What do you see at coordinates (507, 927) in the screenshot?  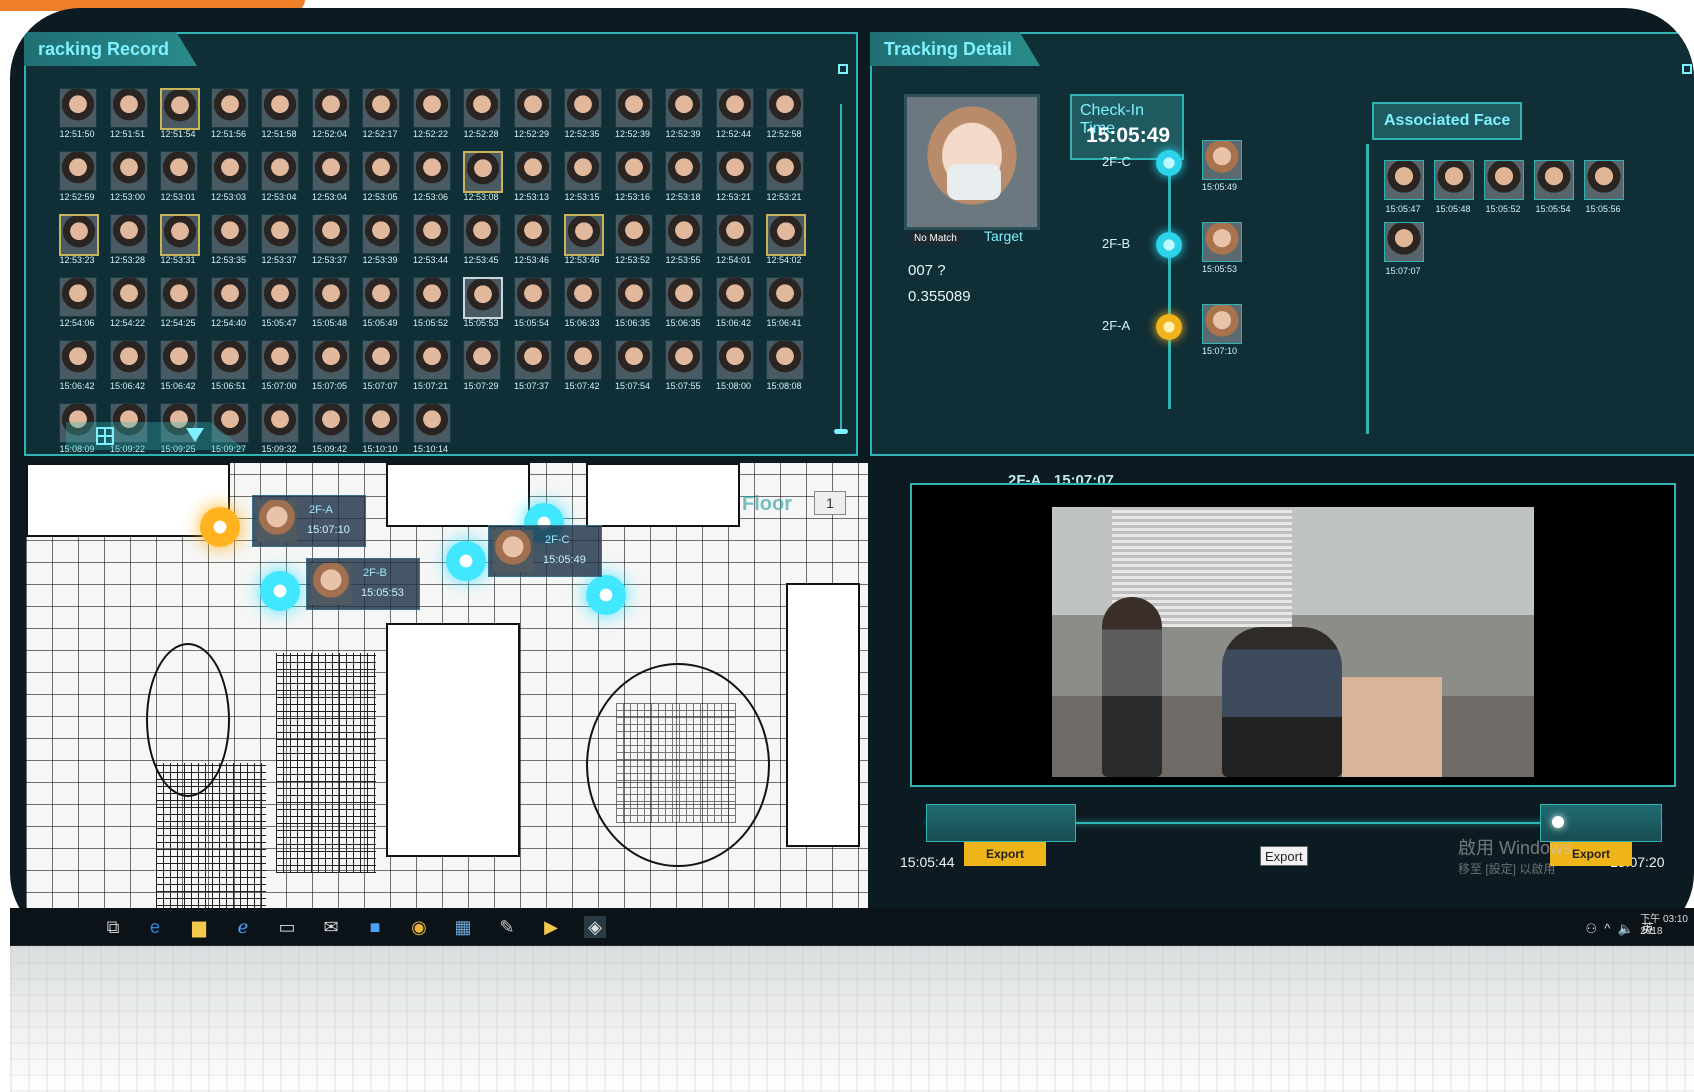 I see `settings-app-icon: ✎` at bounding box center [507, 927].